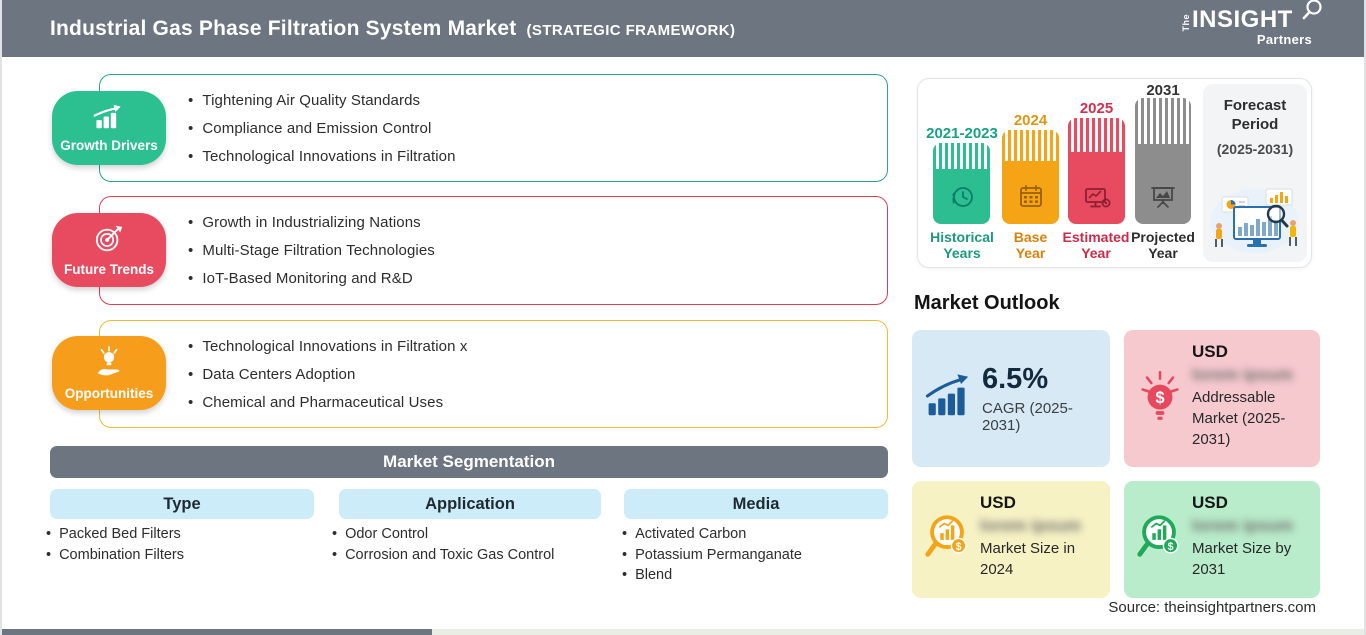 This screenshot has height=635, width=1366. What do you see at coordinates (1027, 417) in the screenshot?
I see `cagr-label: CAGR (2025-2031)` at bounding box center [1027, 417].